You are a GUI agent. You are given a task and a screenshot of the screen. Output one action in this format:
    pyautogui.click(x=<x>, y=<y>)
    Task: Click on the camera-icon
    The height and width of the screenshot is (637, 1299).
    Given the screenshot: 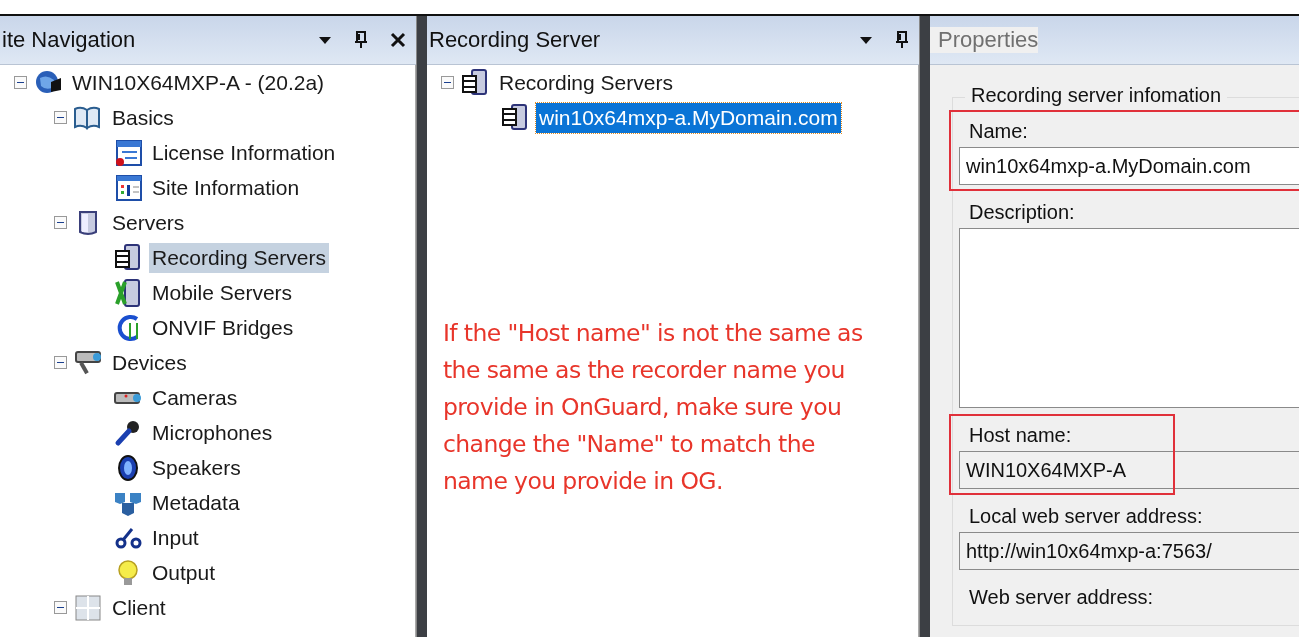 What is the action you would take?
    pyautogui.click(x=128, y=397)
    